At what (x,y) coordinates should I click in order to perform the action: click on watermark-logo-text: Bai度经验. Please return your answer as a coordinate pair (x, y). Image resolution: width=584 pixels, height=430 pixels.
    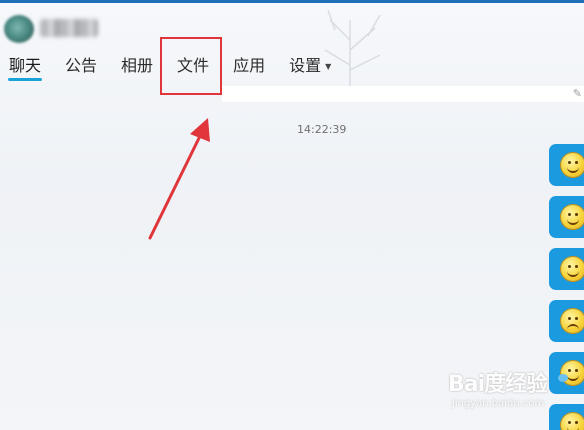
    Looking at the image, I should click on (498, 384).